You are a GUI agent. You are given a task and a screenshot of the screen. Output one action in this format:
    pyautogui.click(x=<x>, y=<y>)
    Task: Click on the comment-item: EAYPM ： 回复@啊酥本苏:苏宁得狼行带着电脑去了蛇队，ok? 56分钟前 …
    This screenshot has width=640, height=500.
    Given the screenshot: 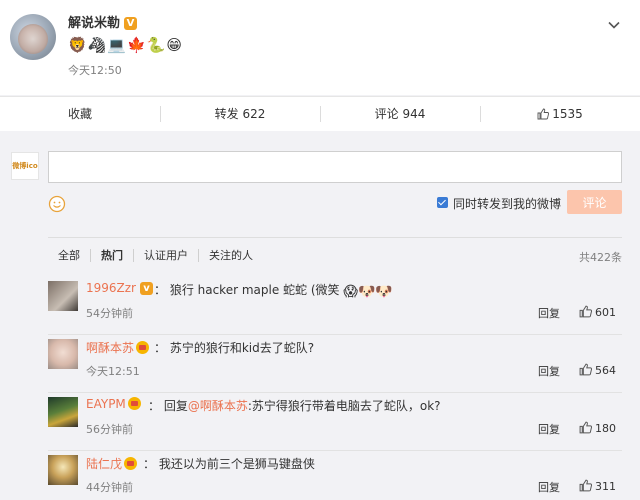 What is the action you would take?
    pyautogui.click(x=335, y=422)
    